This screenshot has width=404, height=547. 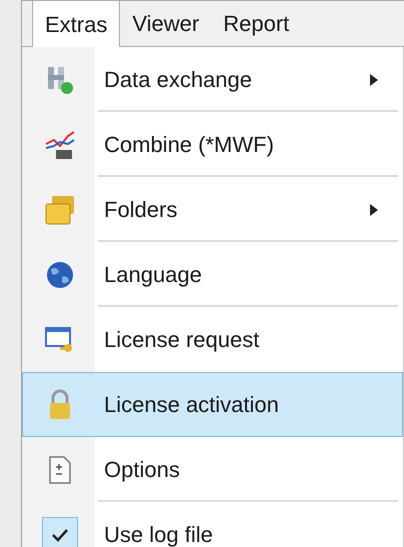 What do you see at coordinates (212, 274) in the screenshot?
I see `menu-item: Language` at bounding box center [212, 274].